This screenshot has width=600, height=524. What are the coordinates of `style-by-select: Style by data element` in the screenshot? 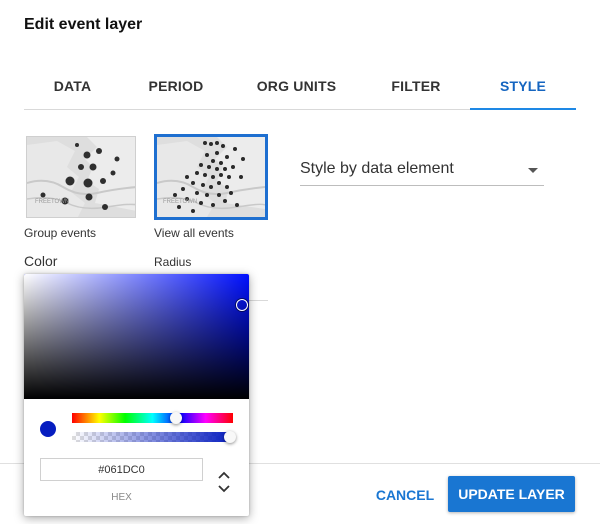 It's located at (422, 171).